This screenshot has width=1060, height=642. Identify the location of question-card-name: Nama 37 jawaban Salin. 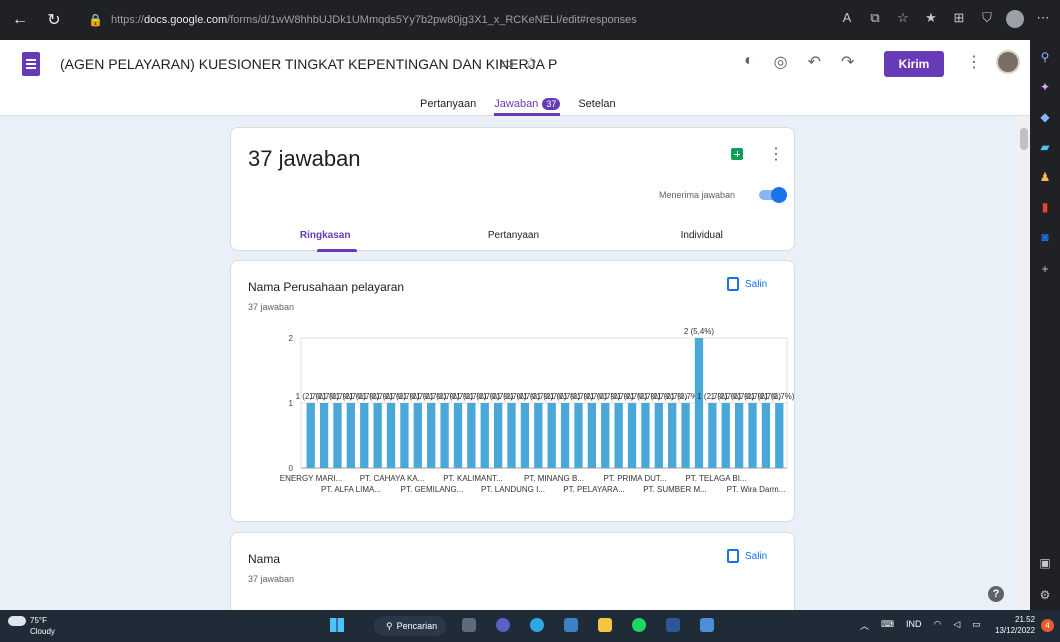
(512, 572).